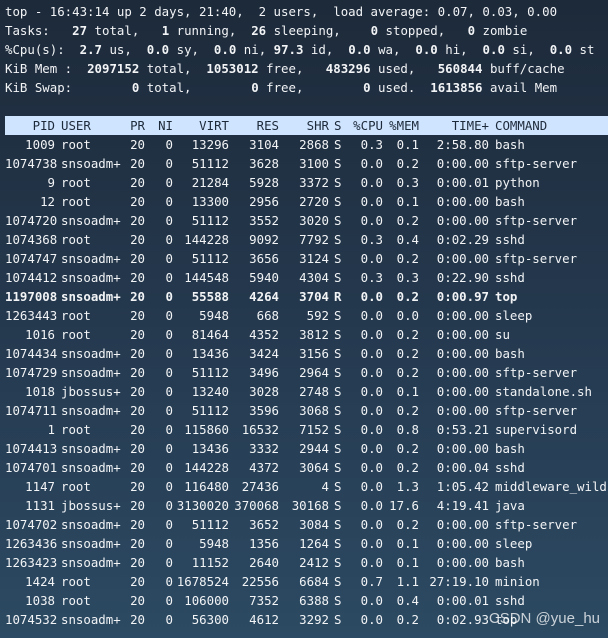 This screenshot has width=608, height=638. What do you see at coordinates (31, 277) in the screenshot?
I see `cell-pid: 1074412` at bounding box center [31, 277].